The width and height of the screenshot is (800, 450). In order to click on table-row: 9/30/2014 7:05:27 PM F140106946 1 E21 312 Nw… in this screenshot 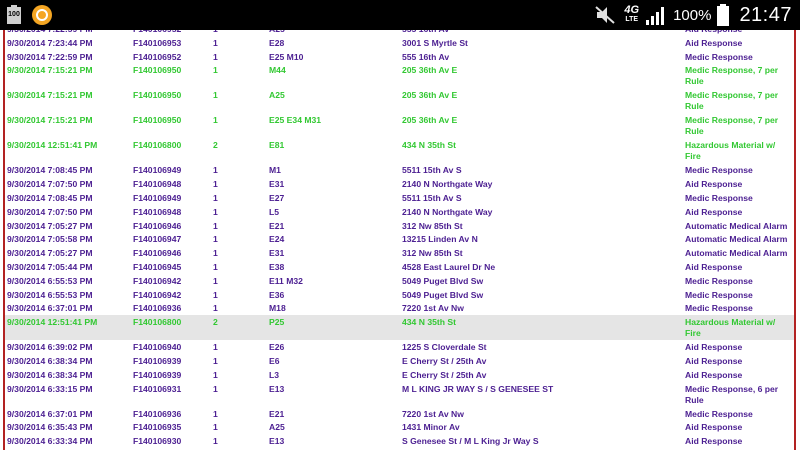, I will do `click(399, 226)`.